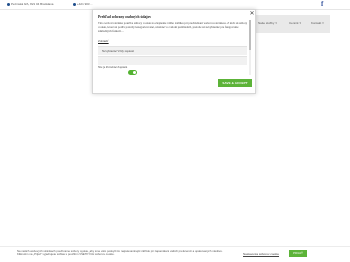  What do you see at coordinates (250, 35) in the screenshot?
I see `scrollbar-thumb` at bounding box center [250, 35].